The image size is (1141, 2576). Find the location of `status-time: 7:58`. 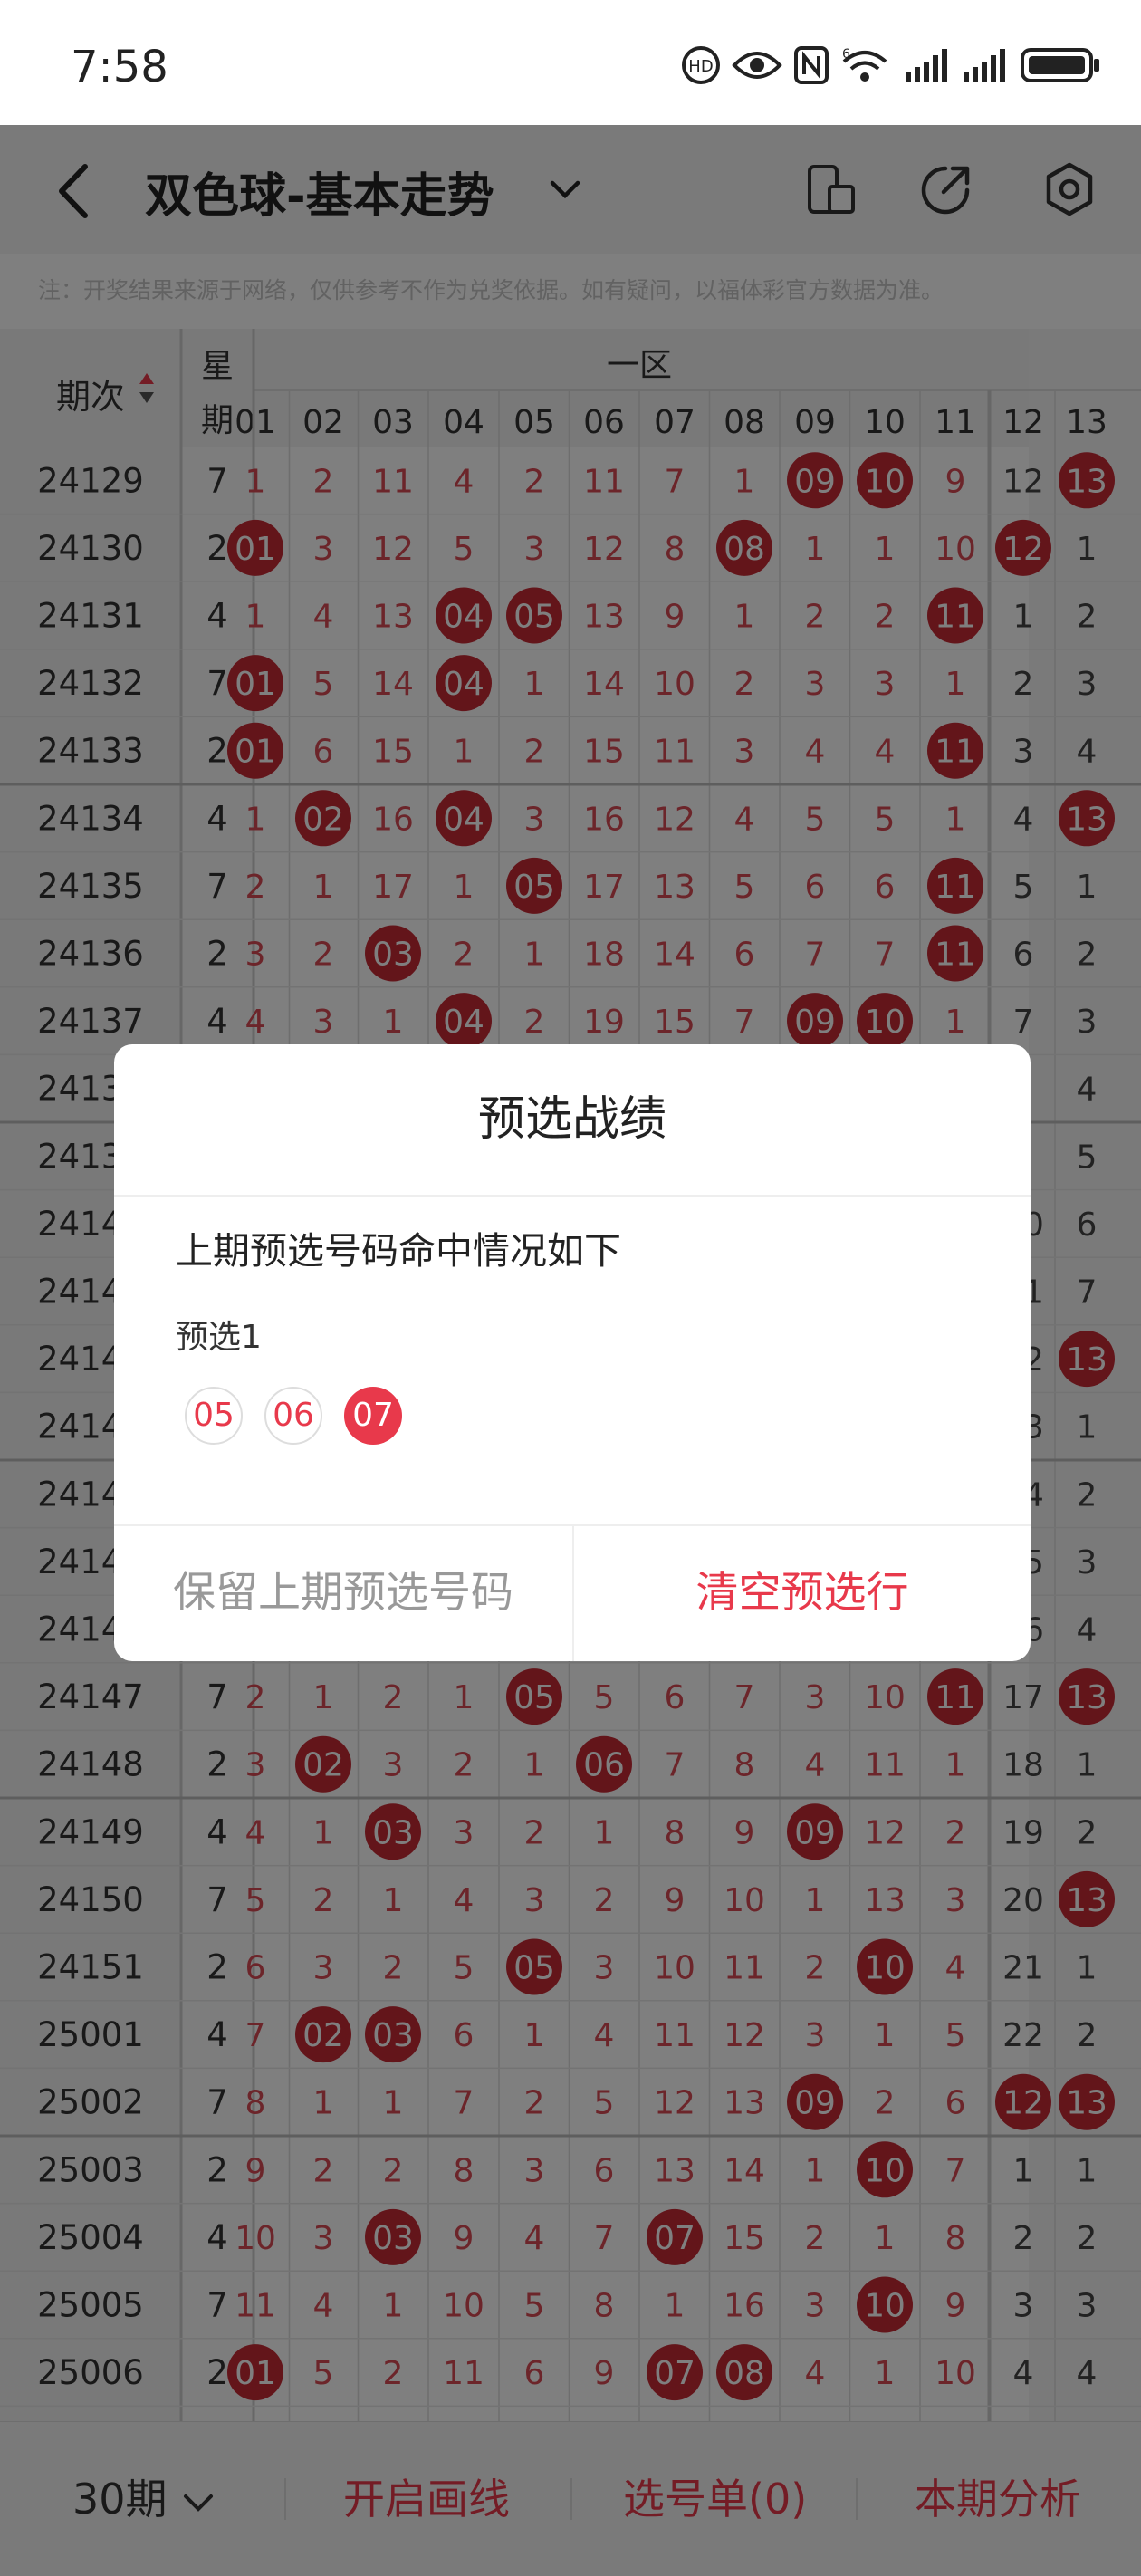

status-time: 7:58 is located at coordinates (120, 67).